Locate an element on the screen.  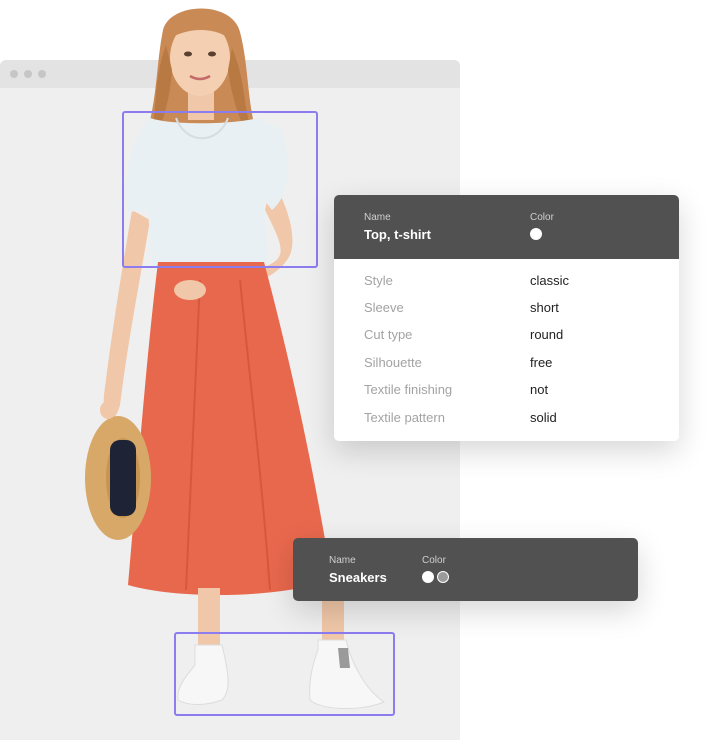
attribute-value: not is located at coordinates (539, 389).